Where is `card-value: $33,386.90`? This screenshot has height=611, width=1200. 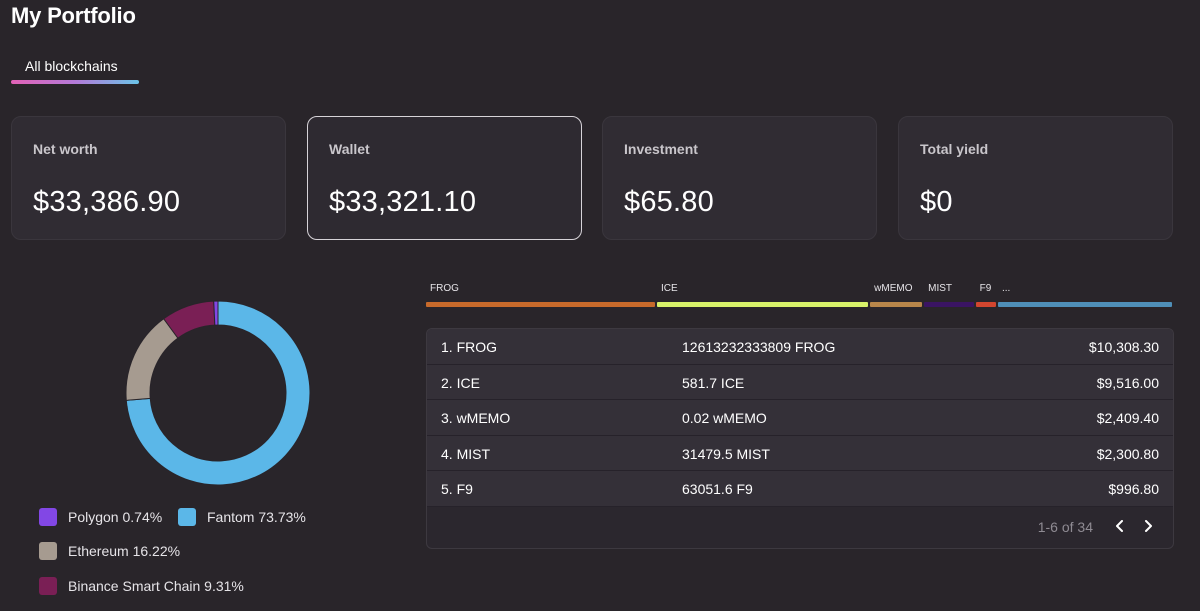 card-value: $33,386.90 is located at coordinates (107, 202).